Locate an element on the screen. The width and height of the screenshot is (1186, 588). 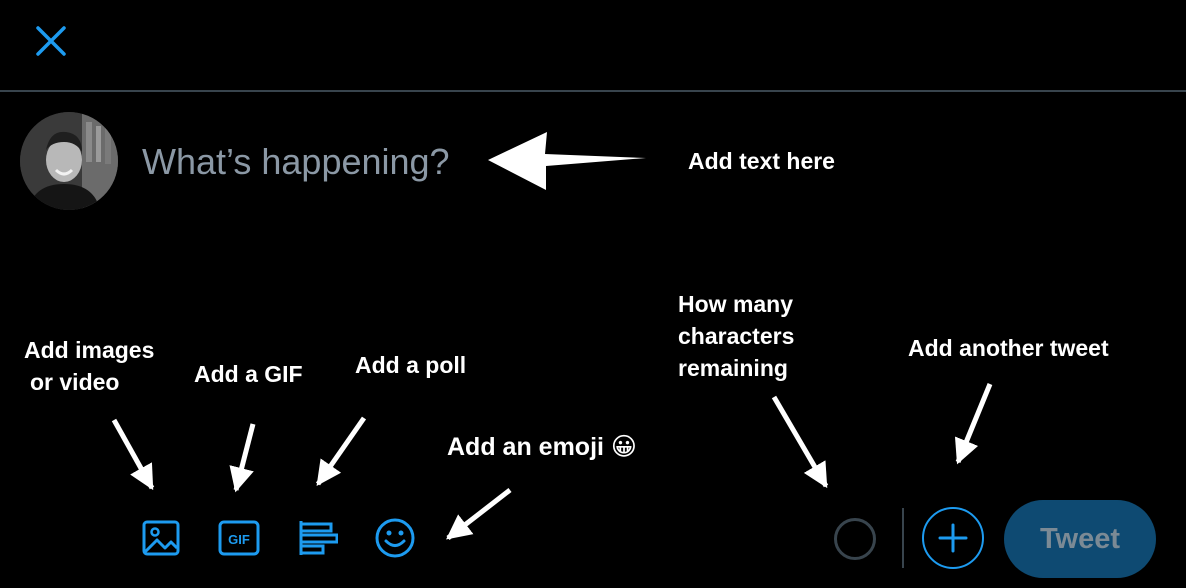
add-poll-button is located at coordinates (317, 538).